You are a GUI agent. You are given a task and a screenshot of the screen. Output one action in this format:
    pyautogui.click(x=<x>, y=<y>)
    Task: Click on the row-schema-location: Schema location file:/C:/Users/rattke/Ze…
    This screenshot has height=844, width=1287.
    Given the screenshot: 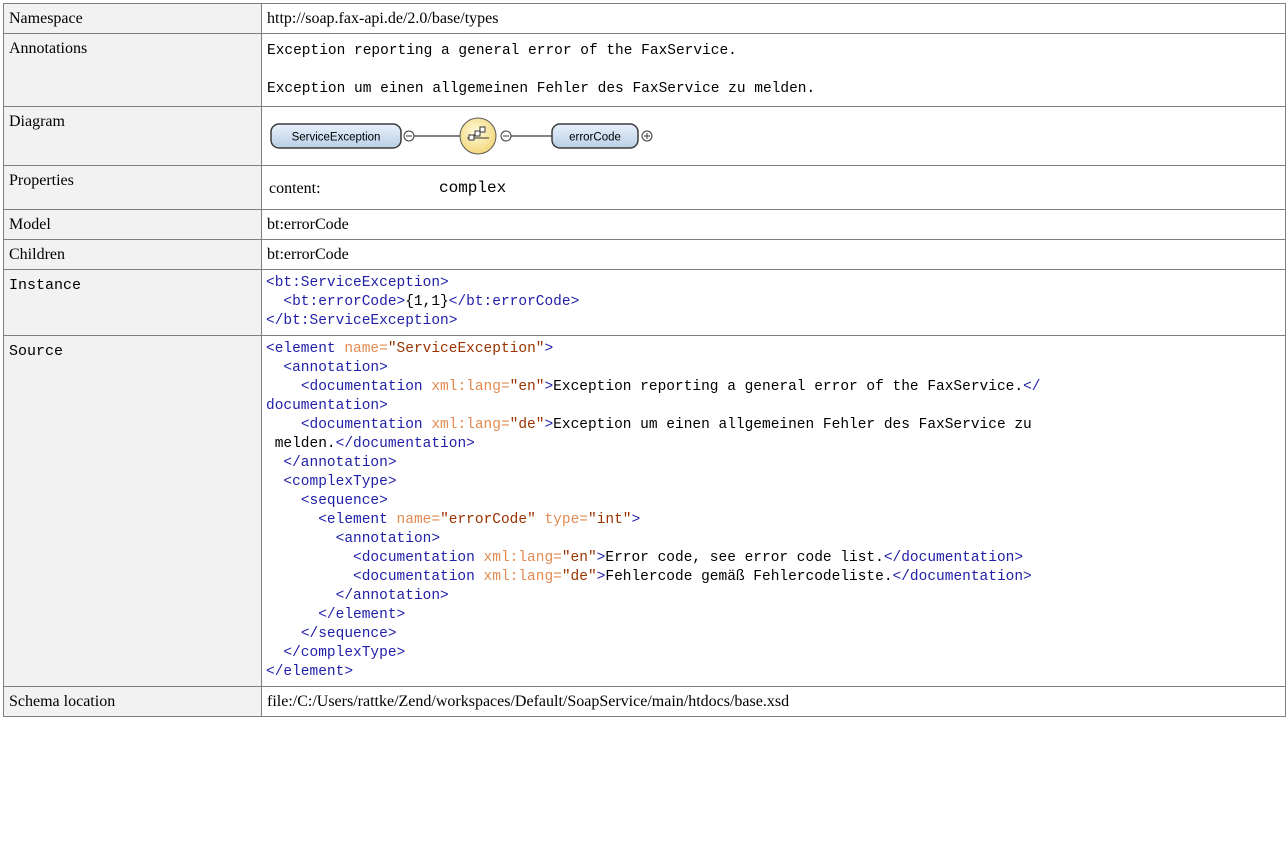 What is the action you would take?
    pyautogui.click(x=644, y=701)
    